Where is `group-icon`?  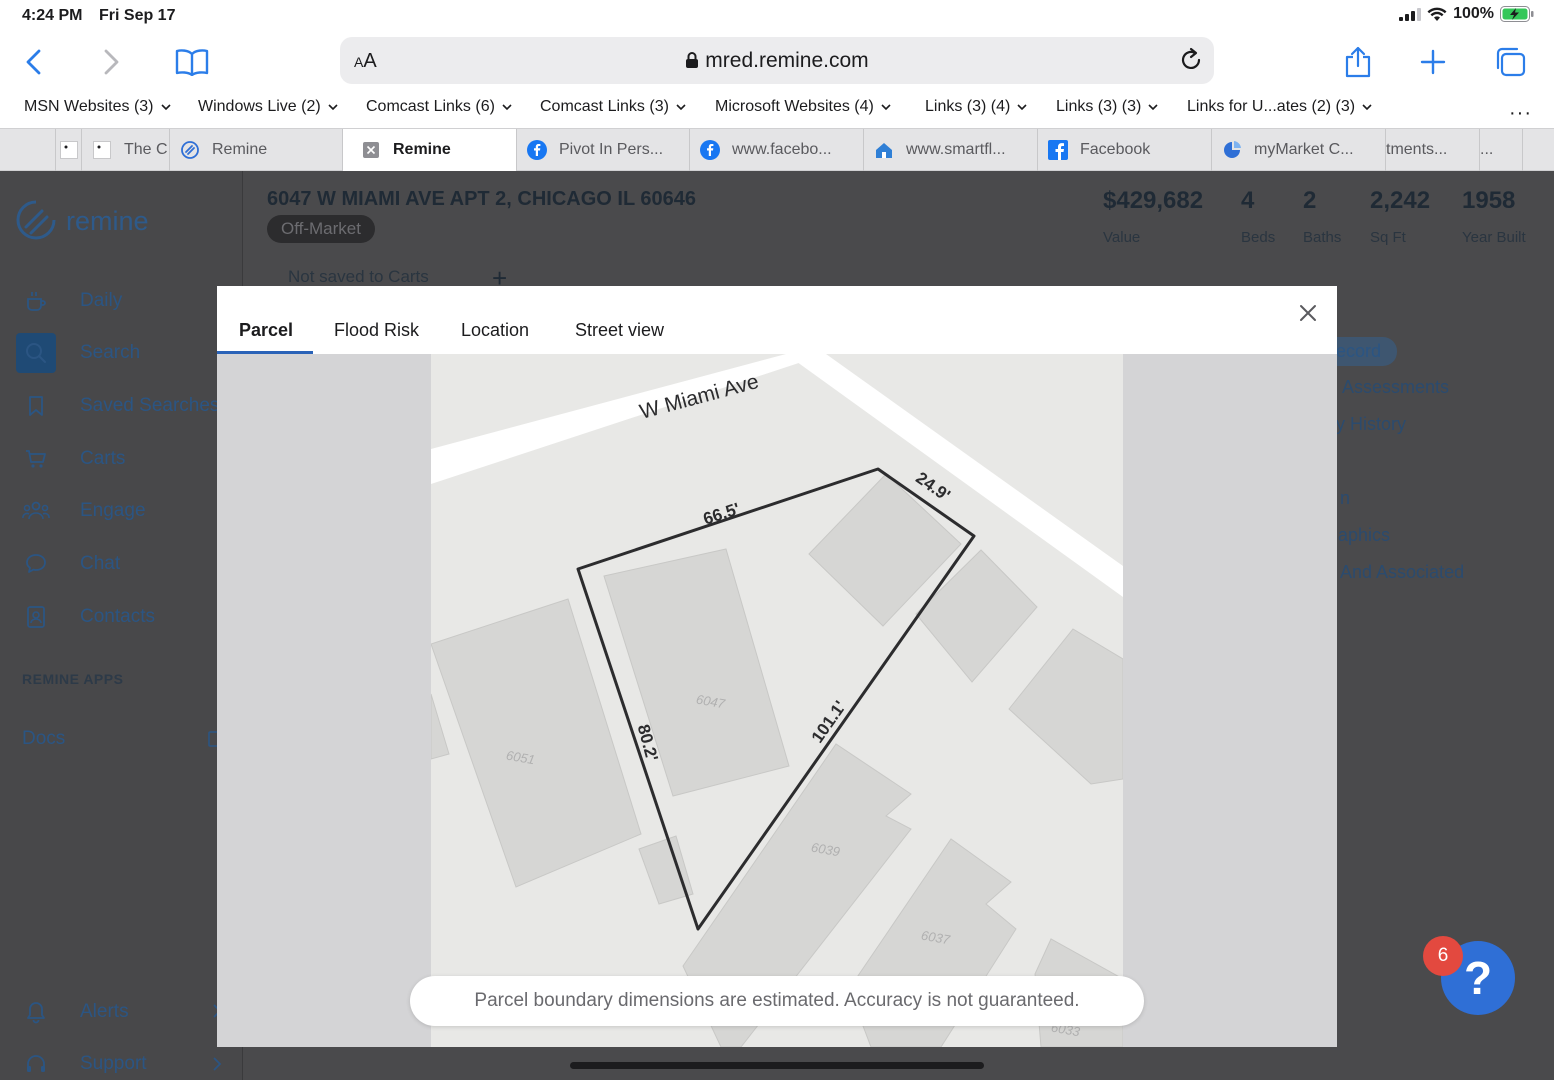 group-icon is located at coordinates (36, 511).